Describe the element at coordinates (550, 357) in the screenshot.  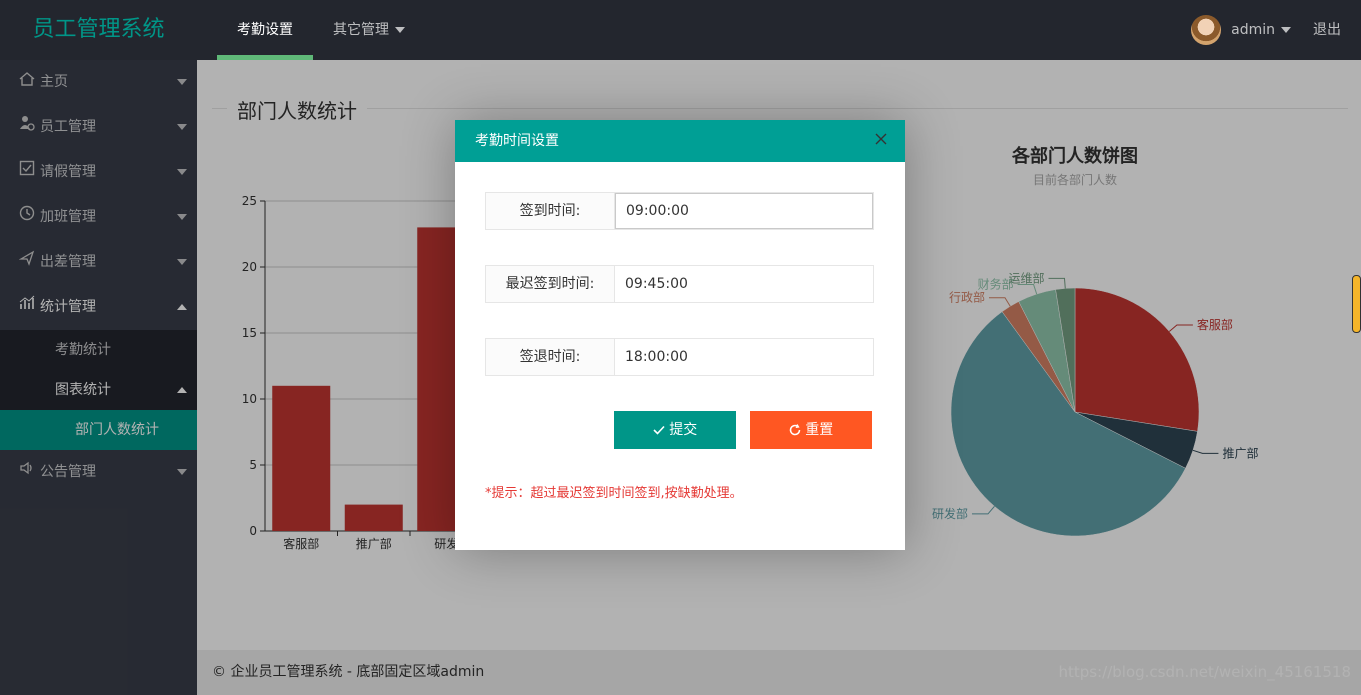
I see `checkout-time-label: 签退时间:` at that location.